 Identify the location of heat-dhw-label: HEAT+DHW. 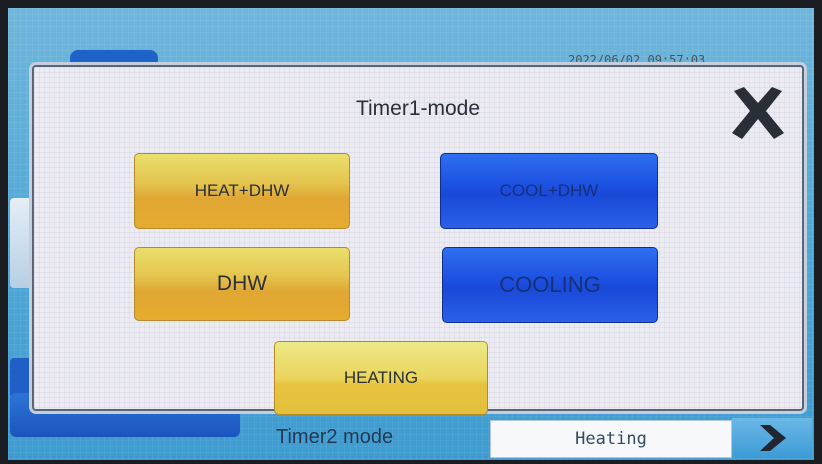
(242, 190).